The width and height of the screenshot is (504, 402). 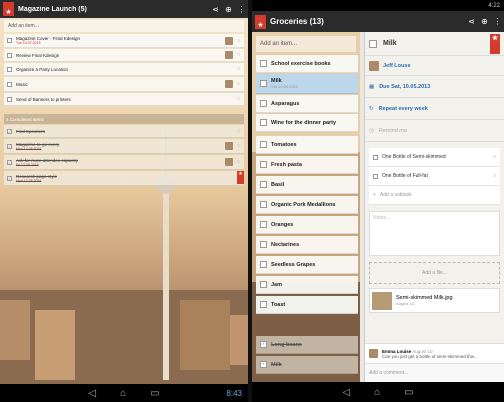 What do you see at coordinates (434, 157) in the screenshot?
I see `subtask-row: One Bottle of Semi-skimmed ≡` at bounding box center [434, 157].